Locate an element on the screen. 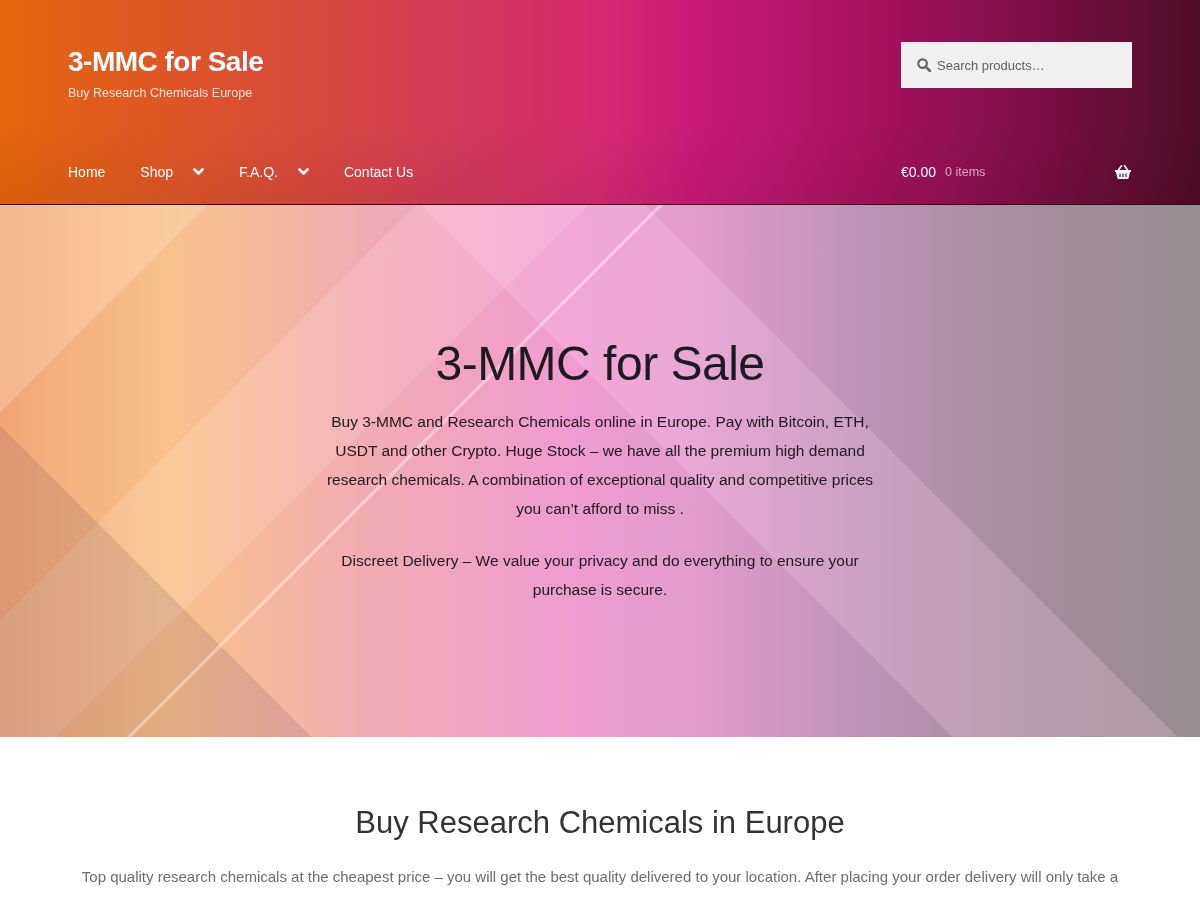  hero-title: 3-MMC for Sale is located at coordinates (600, 364).